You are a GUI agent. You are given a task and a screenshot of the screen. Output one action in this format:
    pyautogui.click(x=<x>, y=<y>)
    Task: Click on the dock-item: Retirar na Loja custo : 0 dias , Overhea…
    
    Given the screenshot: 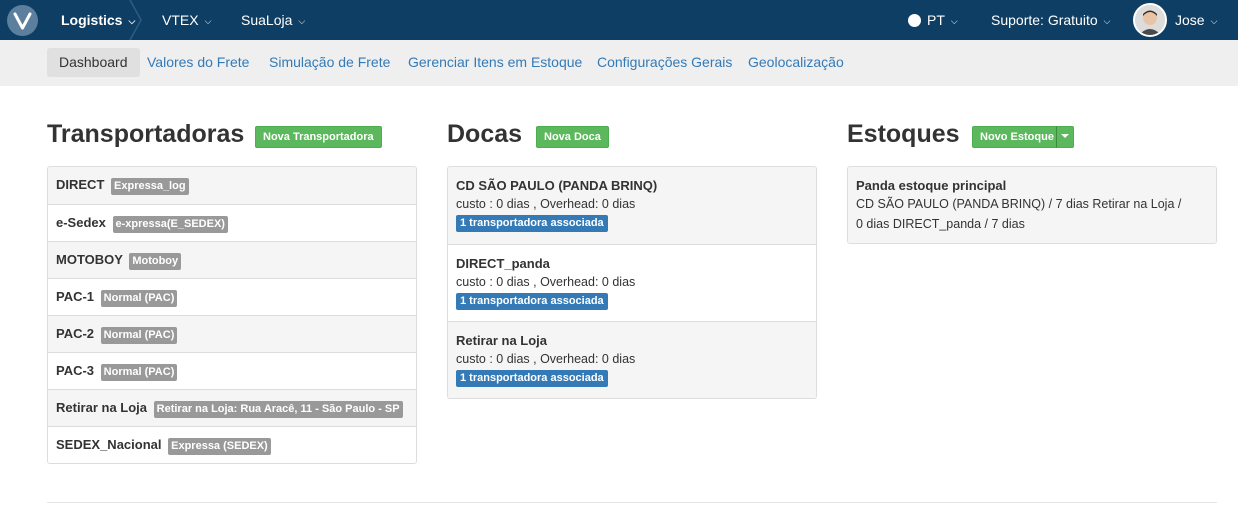 What is the action you would take?
    pyautogui.click(x=632, y=359)
    